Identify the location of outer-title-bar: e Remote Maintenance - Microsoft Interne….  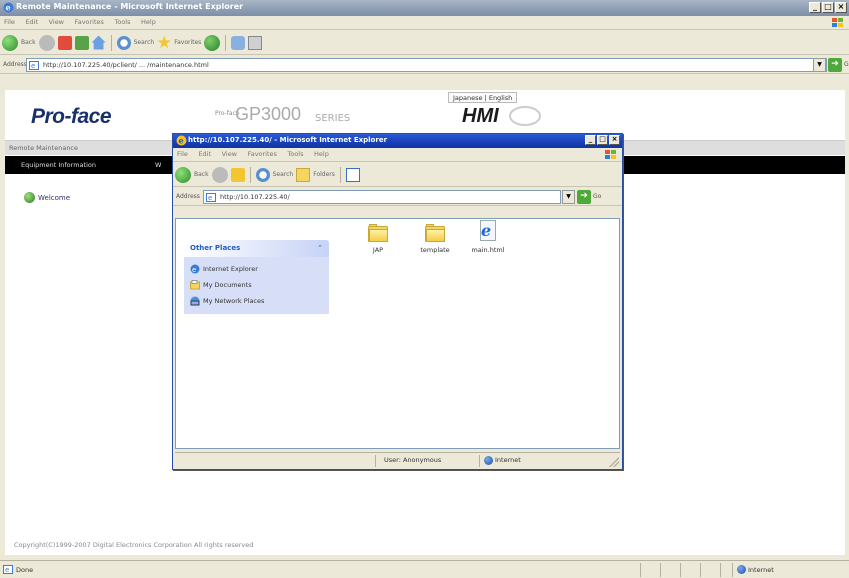
(424, 8).